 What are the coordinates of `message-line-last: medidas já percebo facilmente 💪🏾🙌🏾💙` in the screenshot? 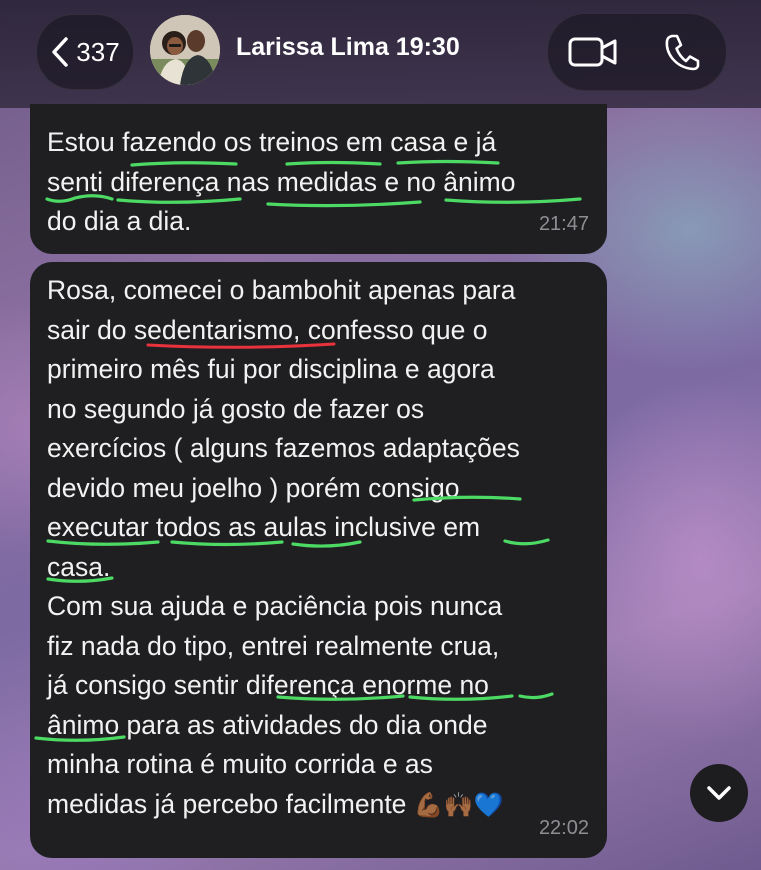 It's located at (320, 805).